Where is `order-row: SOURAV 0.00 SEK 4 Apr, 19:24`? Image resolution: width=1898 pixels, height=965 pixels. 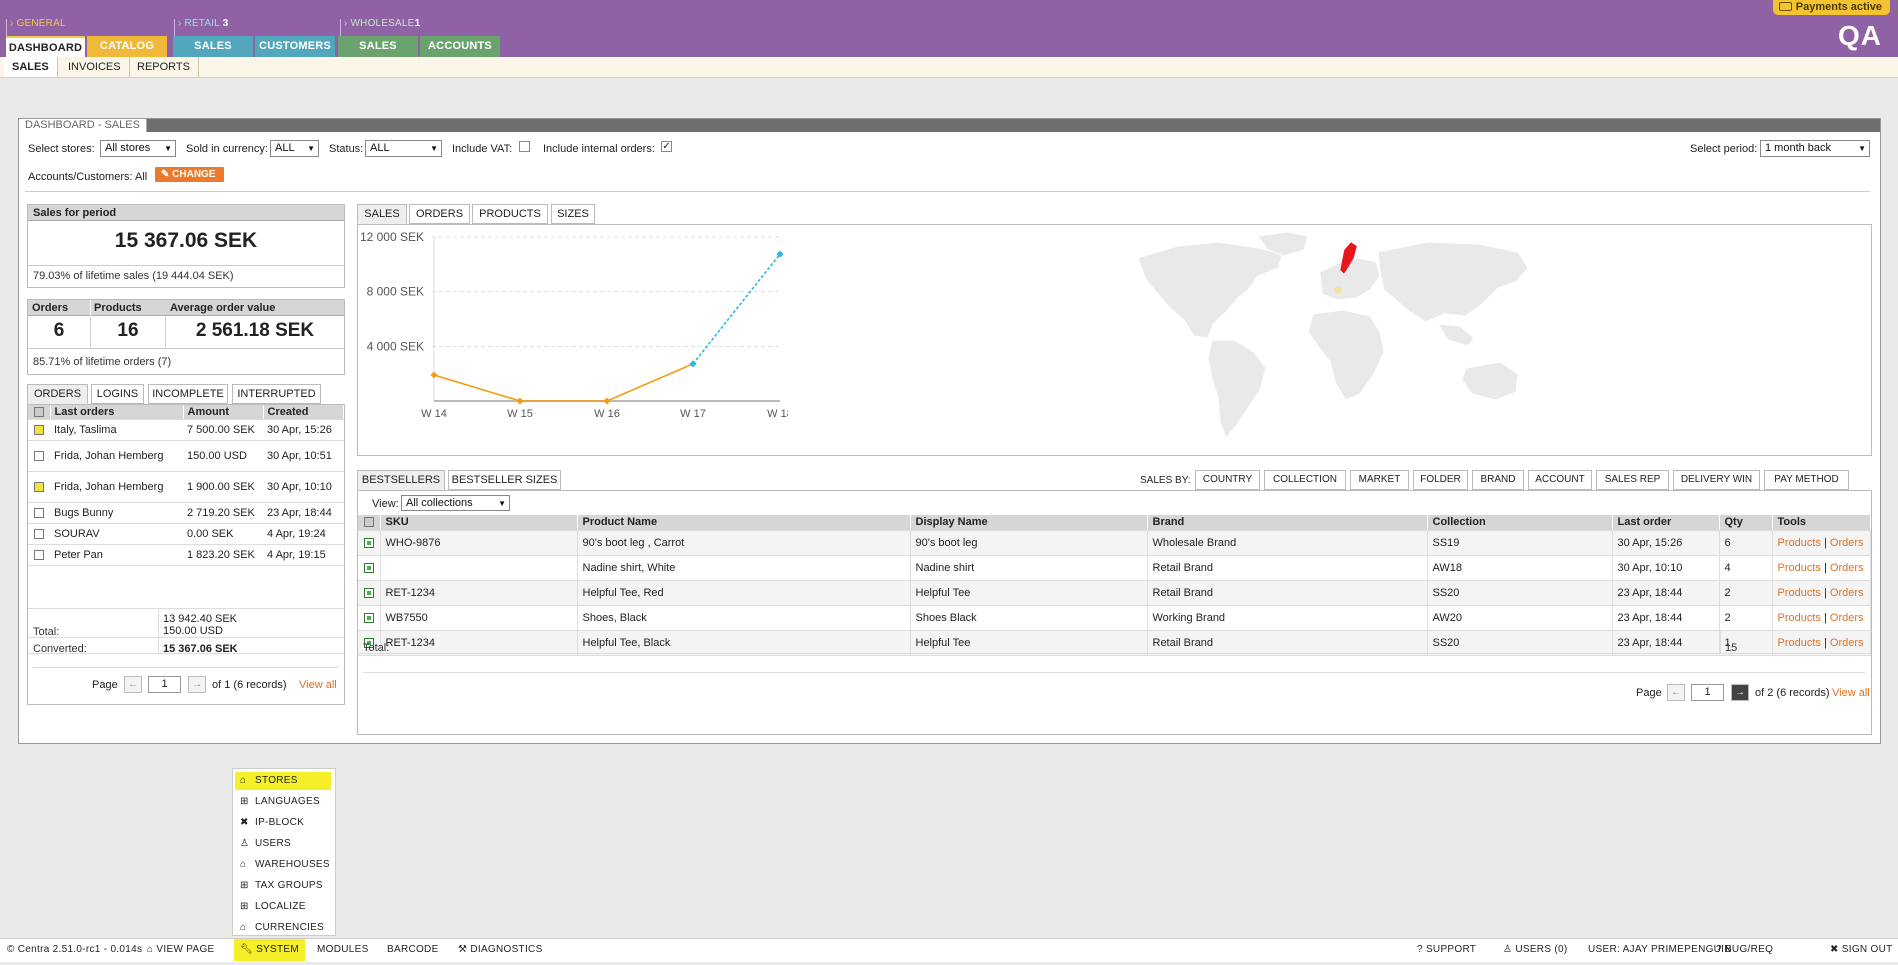
order-row: SOURAV 0.00 SEK 4 Apr, 19:24 is located at coordinates (186, 534).